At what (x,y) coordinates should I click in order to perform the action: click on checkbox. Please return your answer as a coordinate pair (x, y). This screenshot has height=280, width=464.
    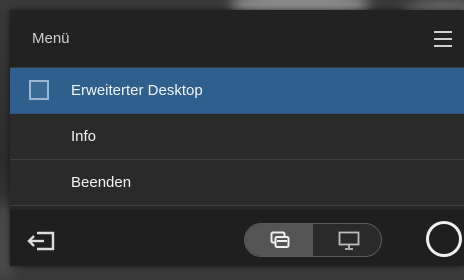
    Looking at the image, I should click on (39, 90).